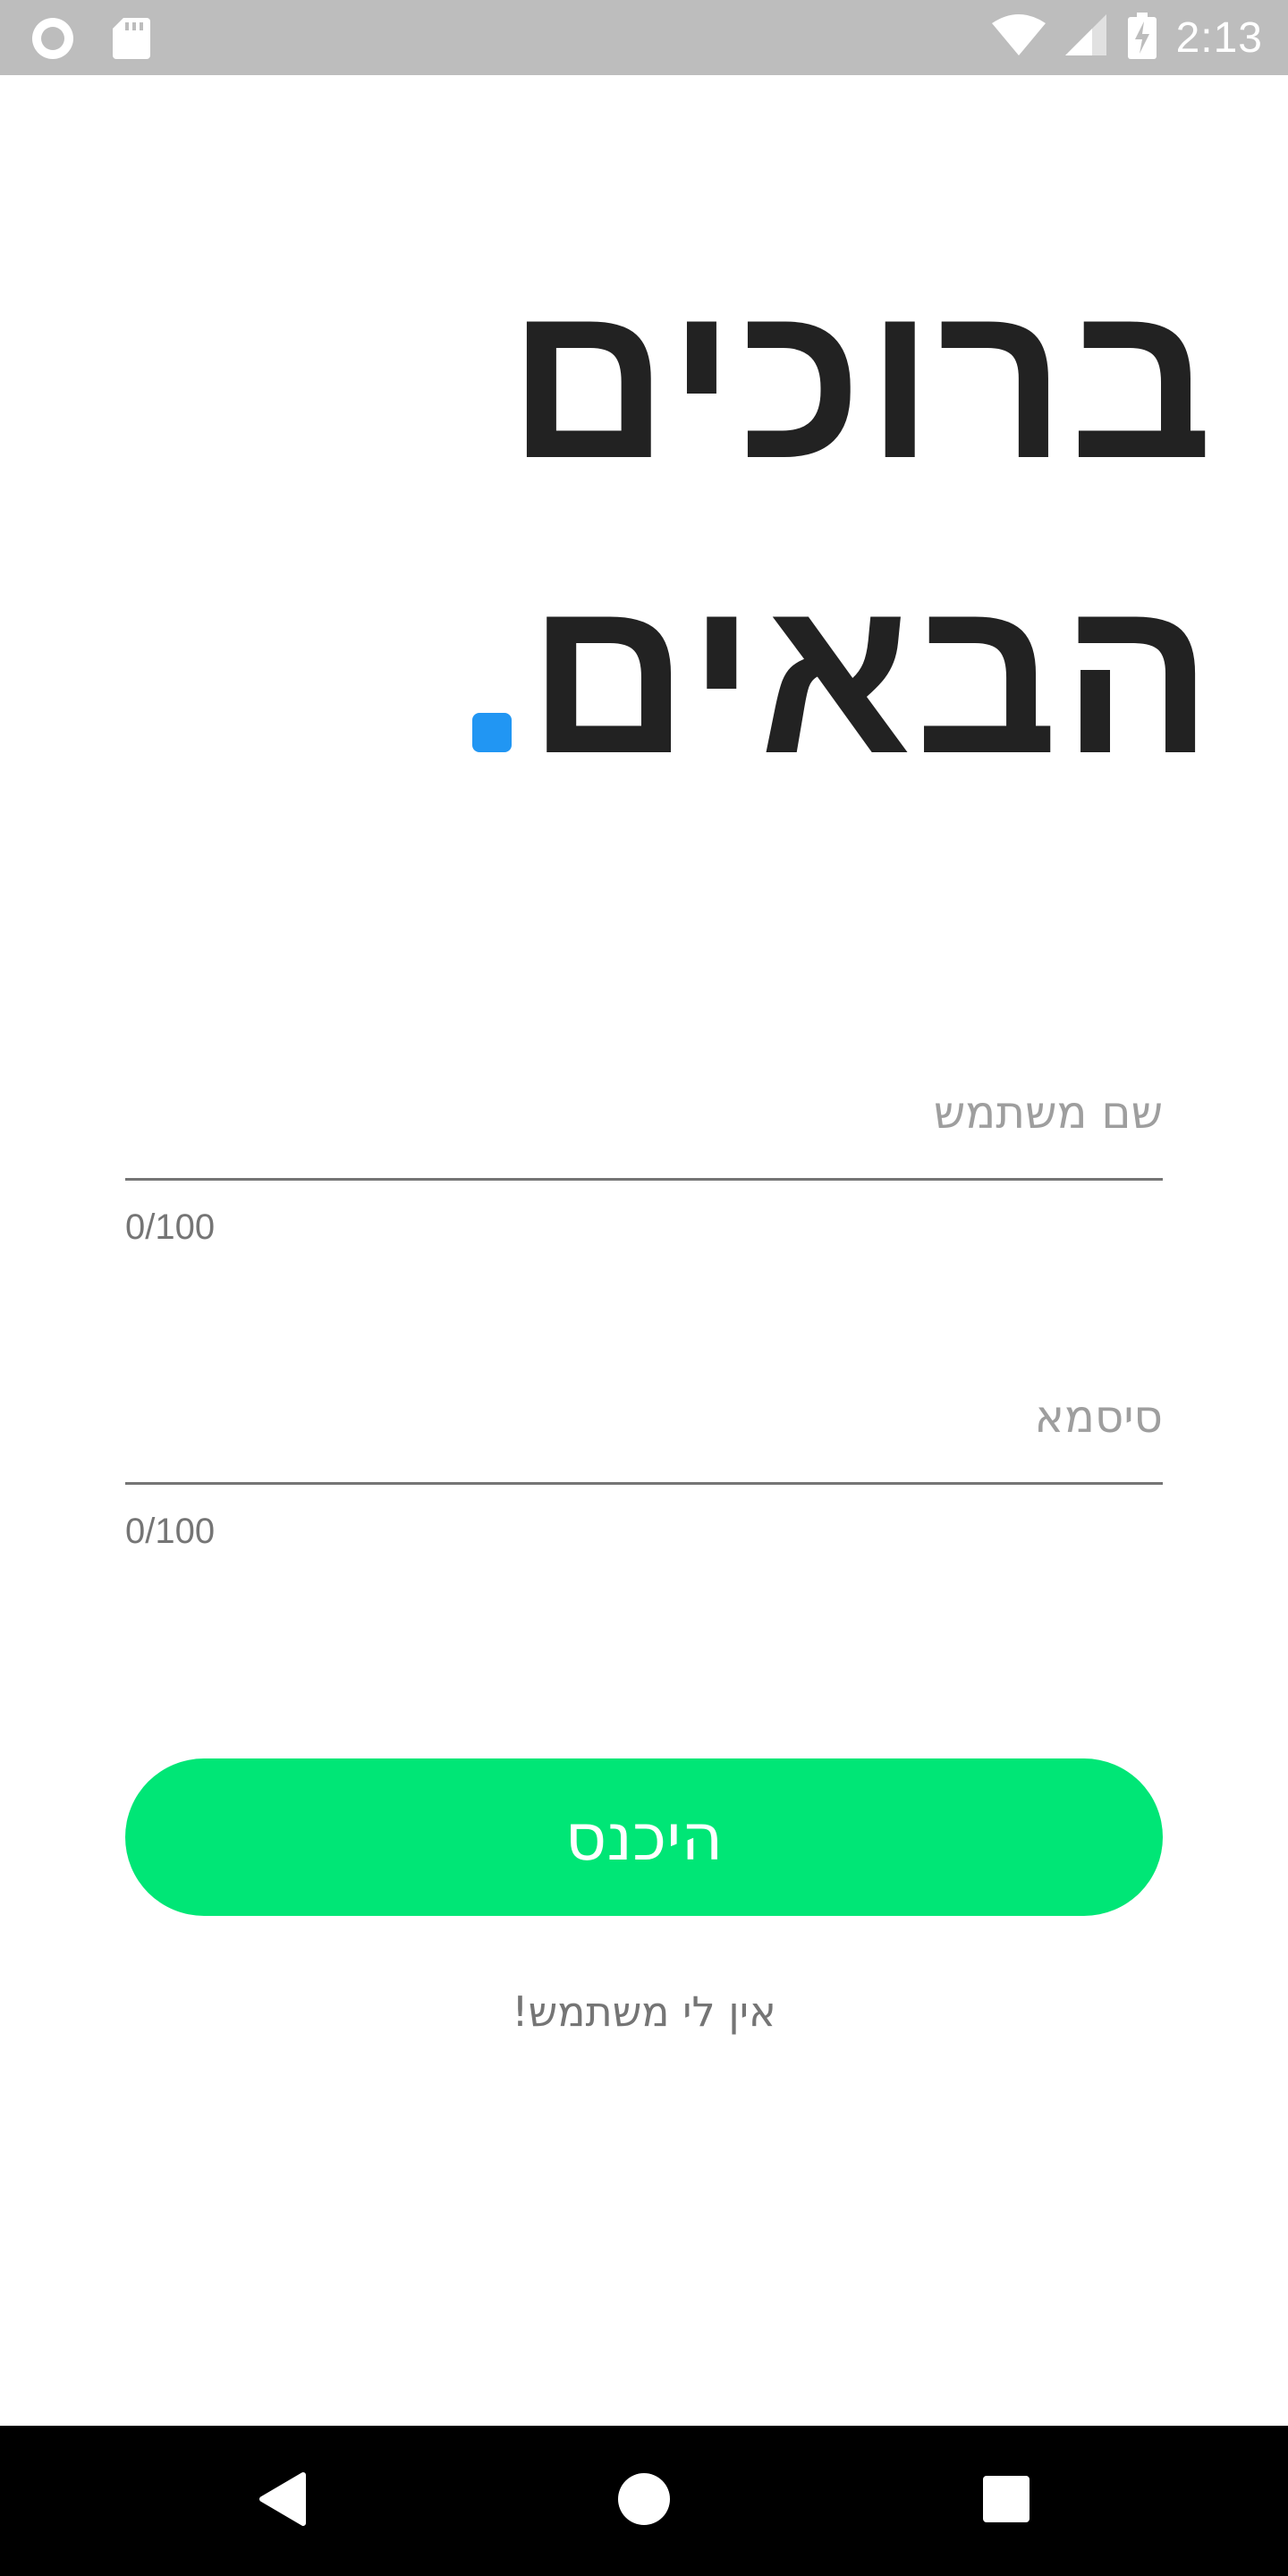  What do you see at coordinates (644, 1113) in the screenshot?
I see `username-input` at bounding box center [644, 1113].